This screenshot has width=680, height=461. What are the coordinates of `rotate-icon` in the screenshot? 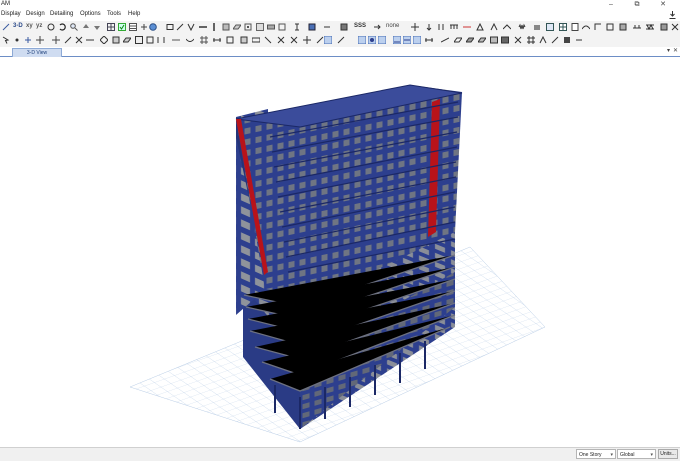 It's located at (51, 27).